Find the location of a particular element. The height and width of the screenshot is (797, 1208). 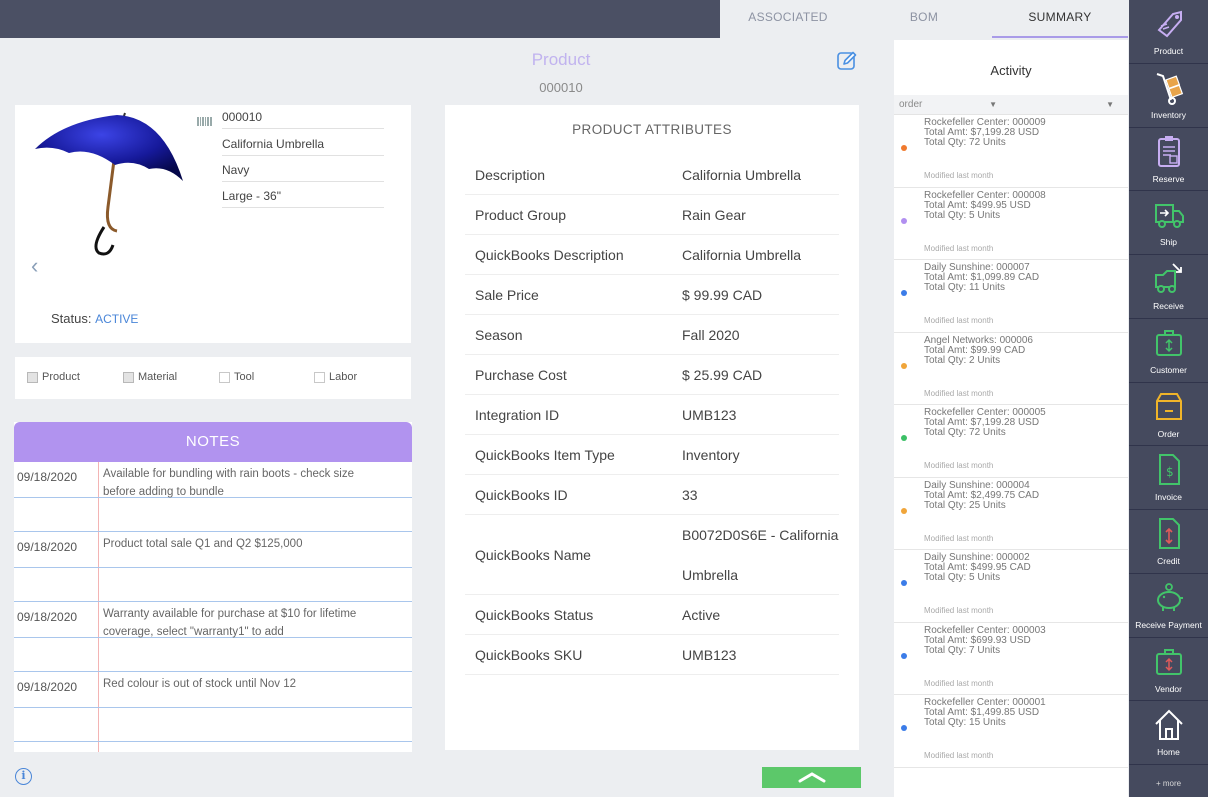

info-icon: i is located at coordinates (23, 776).